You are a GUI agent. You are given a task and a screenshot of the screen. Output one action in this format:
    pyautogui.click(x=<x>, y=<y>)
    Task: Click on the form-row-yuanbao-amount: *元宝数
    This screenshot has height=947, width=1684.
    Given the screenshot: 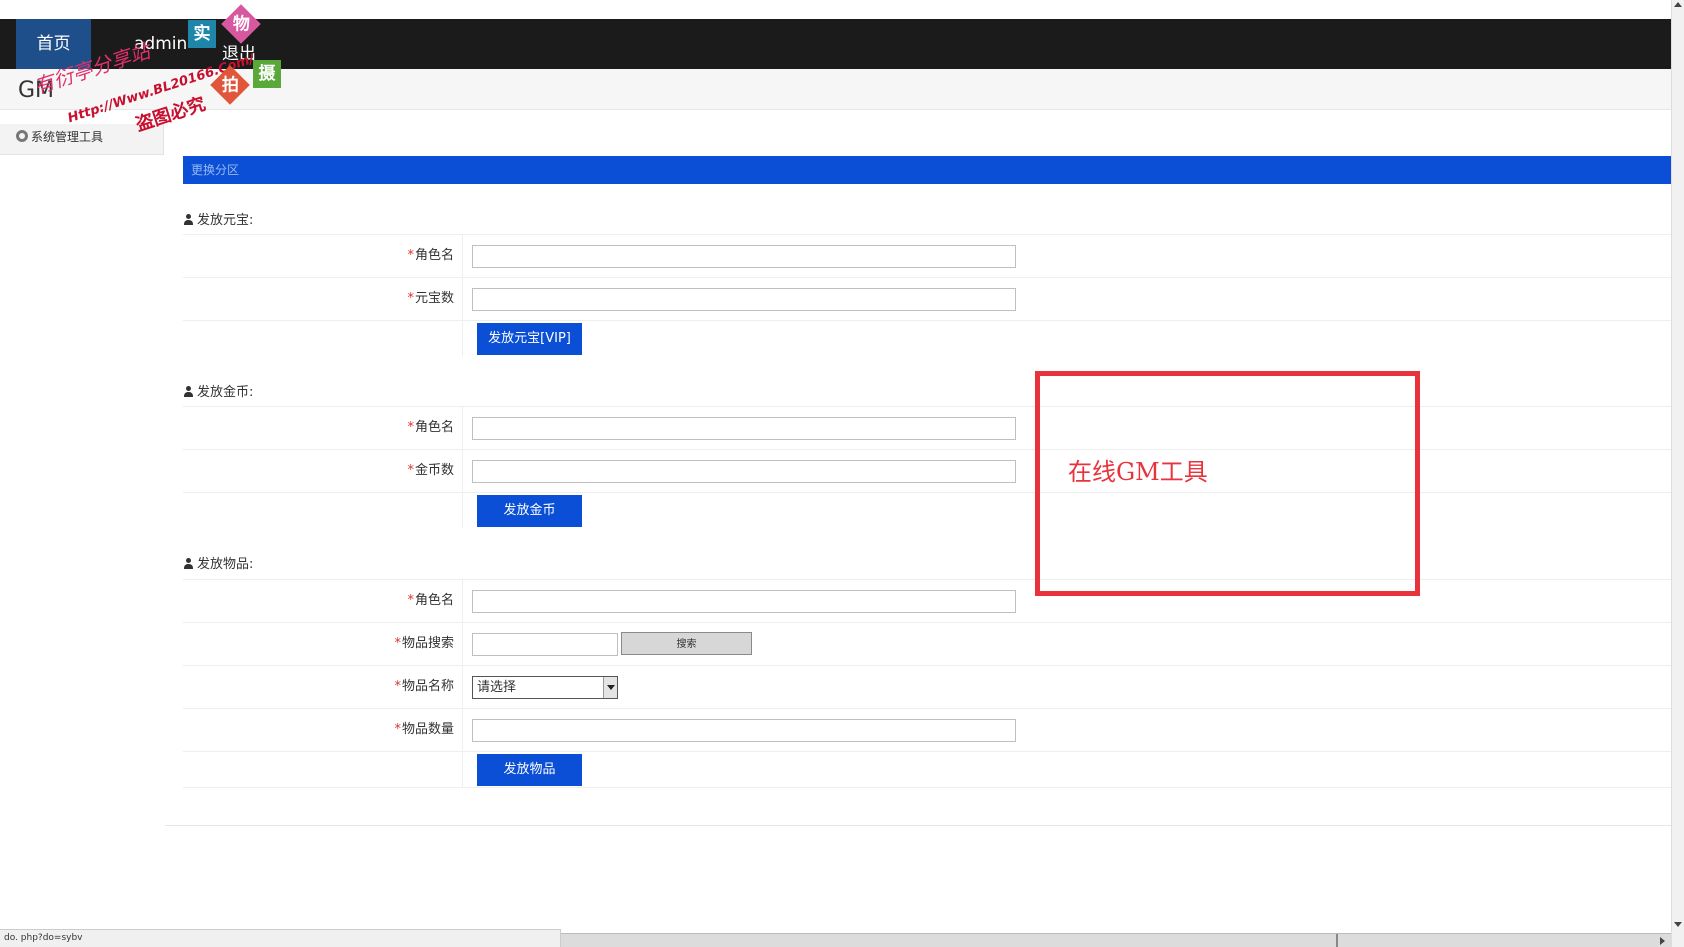 What is the action you would take?
    pyautogui.click(x=927, y=298)
    